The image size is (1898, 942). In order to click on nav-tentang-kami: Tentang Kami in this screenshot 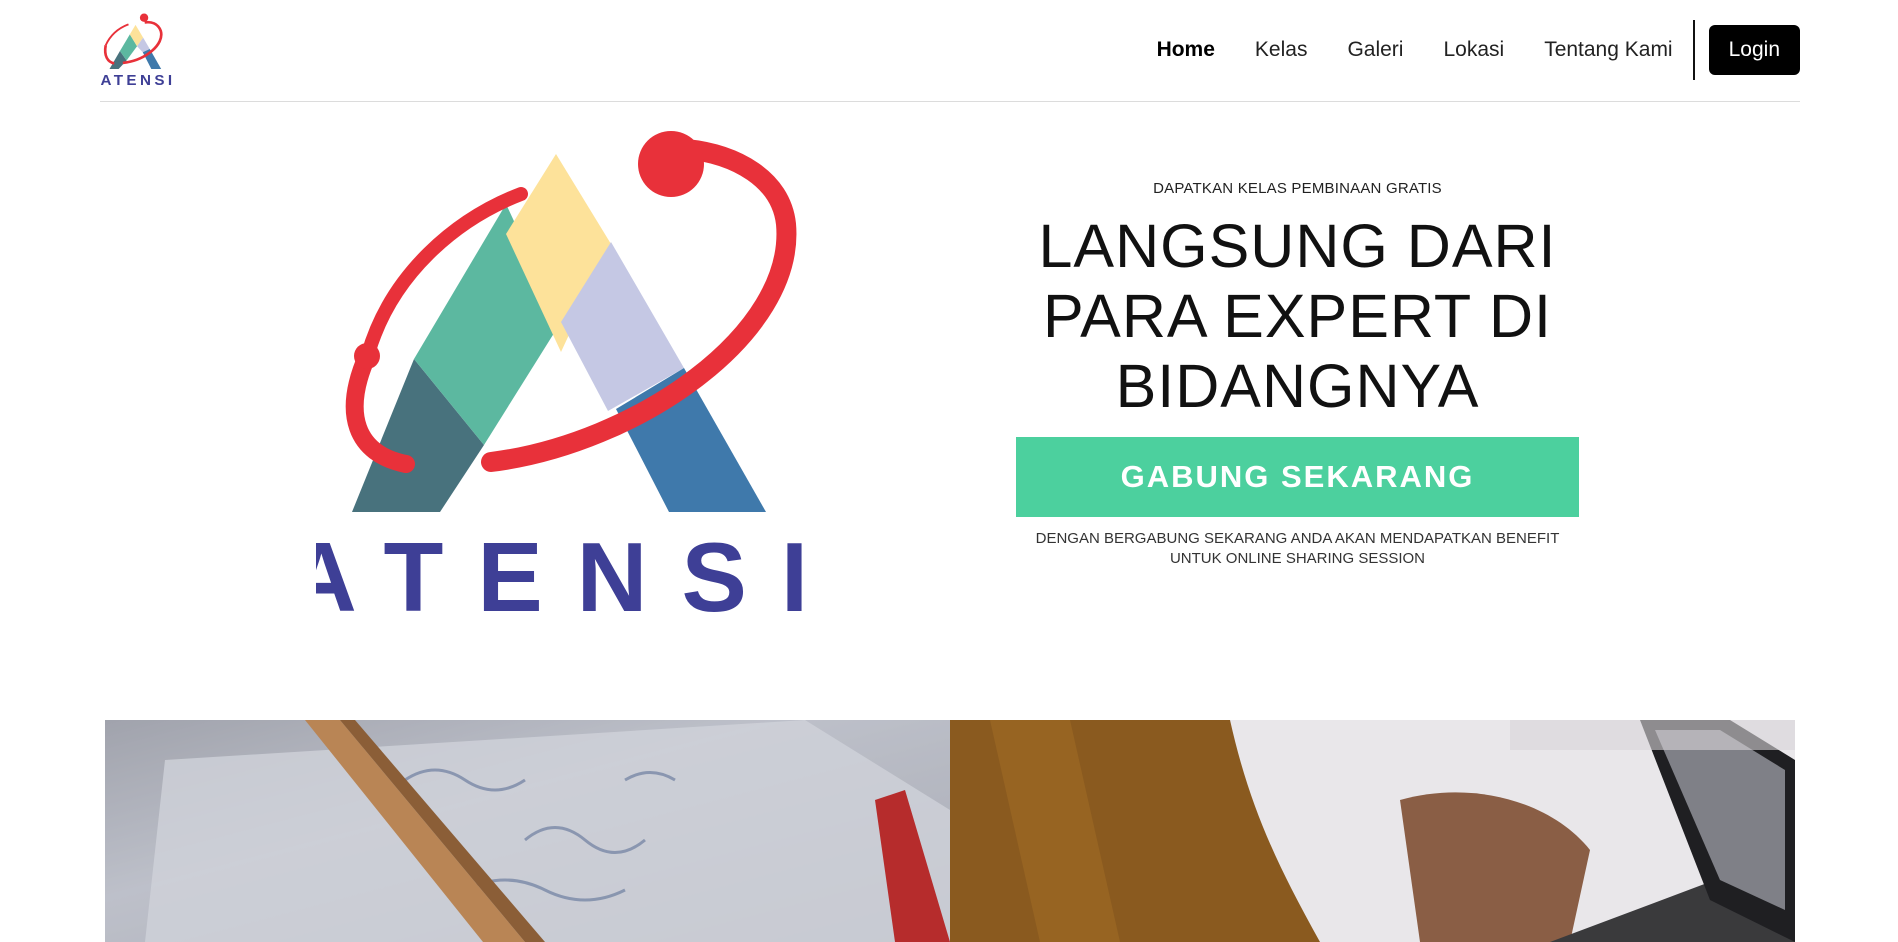, I will do `click(1608, 50)`.